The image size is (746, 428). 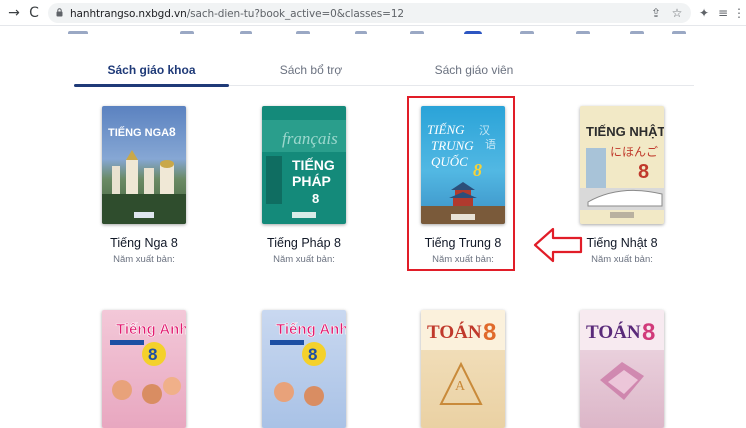 I want to click on book-cover-toan: TOÁN 8, so click(x=622, y=369).